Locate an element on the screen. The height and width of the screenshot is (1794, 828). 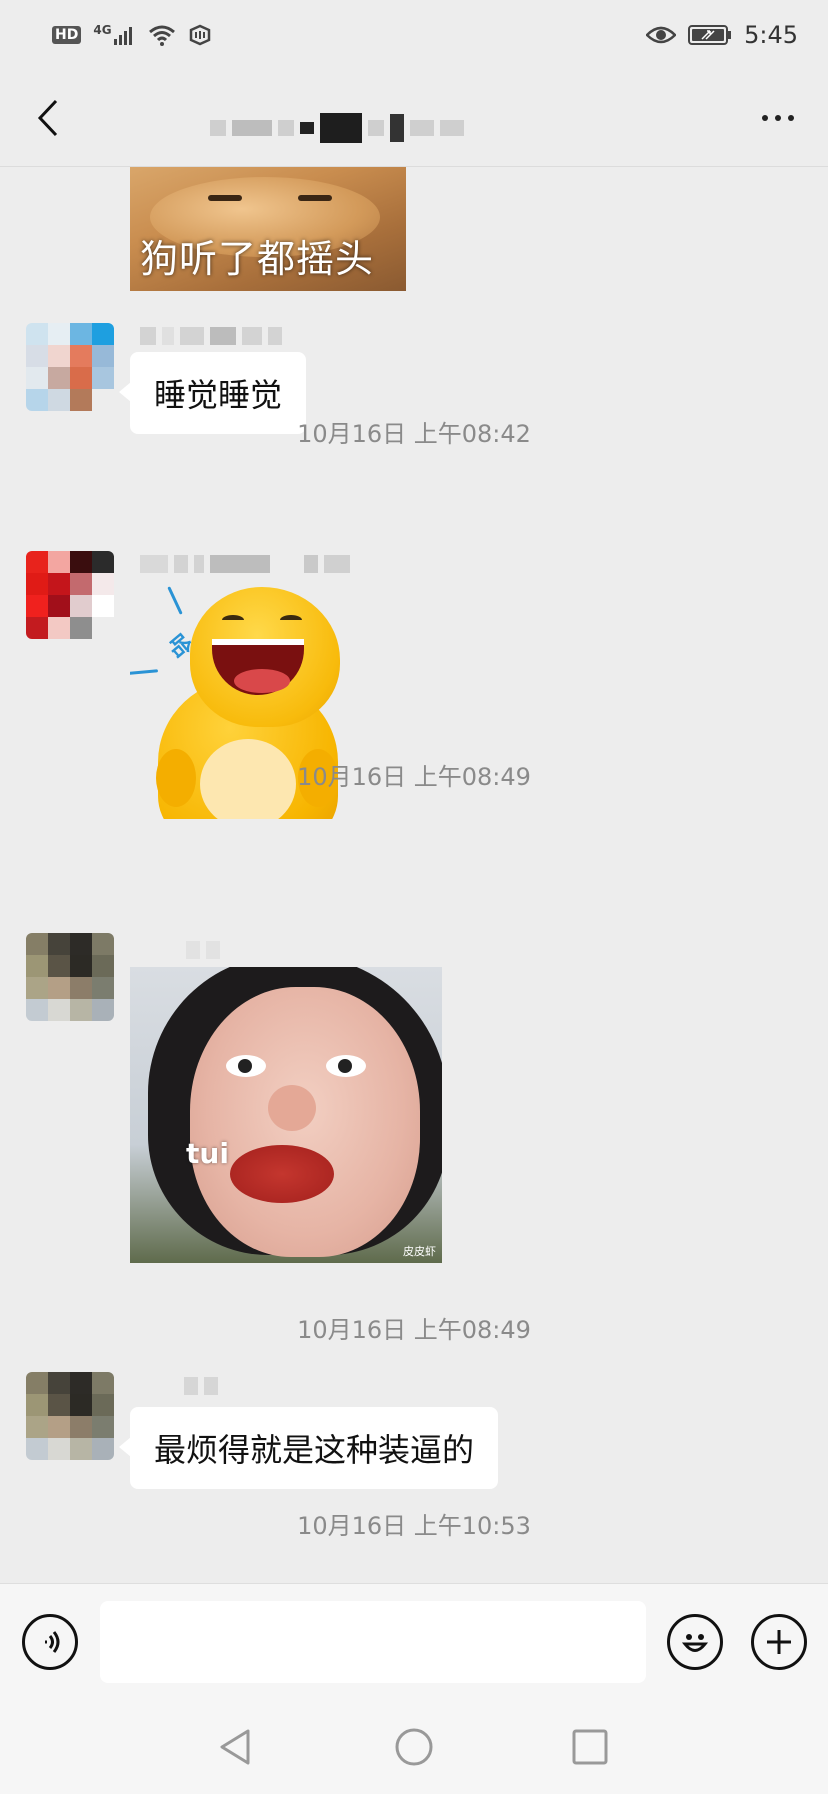
back-button is located at coordinates (48, 118).